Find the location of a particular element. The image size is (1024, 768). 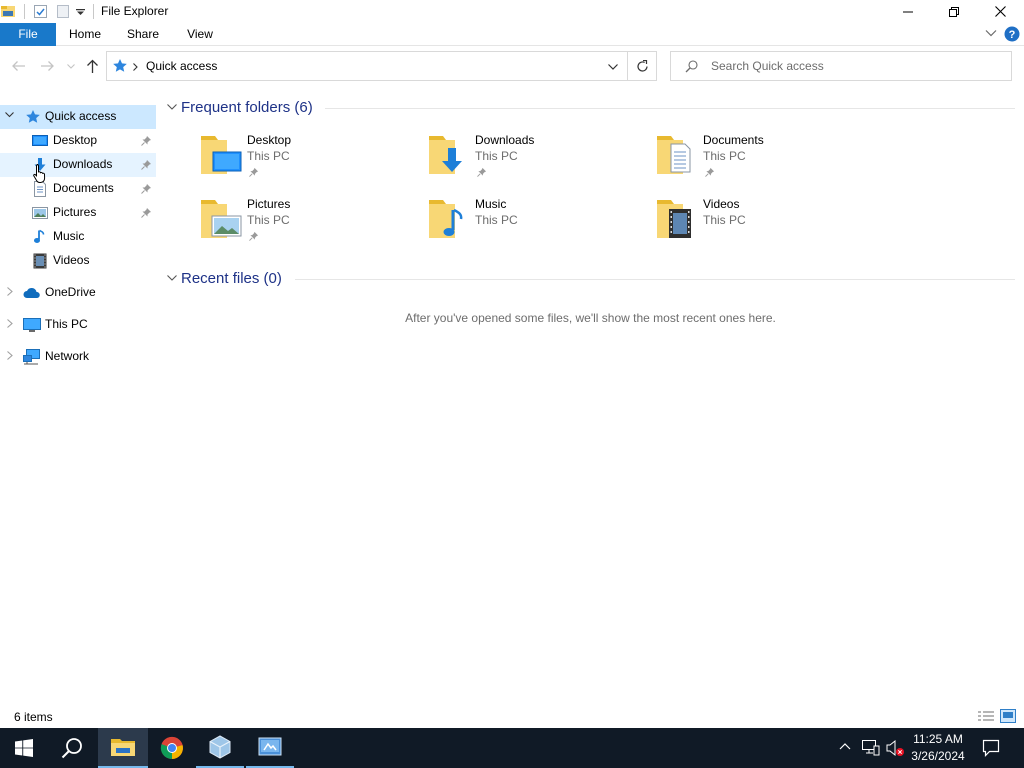

close-button is located at coordinates (1000, 11).